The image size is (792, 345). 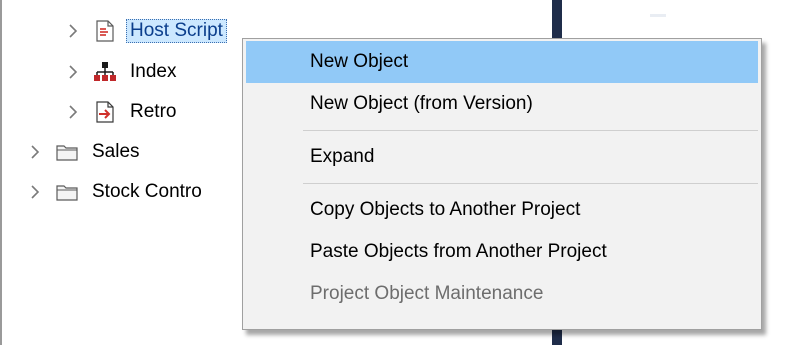 What do you see at coordinates (116, 152) in the screenshot?
I see `tree-item-label: Sales` at bounding box center [116, 152].